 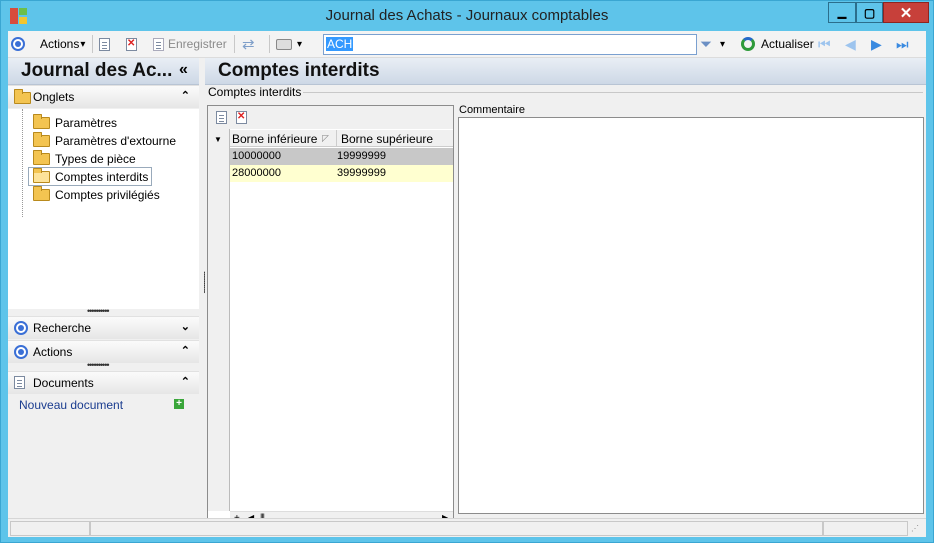 What do you see at coordinates (185, 327) in the screenshot?
I see `chevron-down-icon: ⌄` at bounding box center [185, 327].